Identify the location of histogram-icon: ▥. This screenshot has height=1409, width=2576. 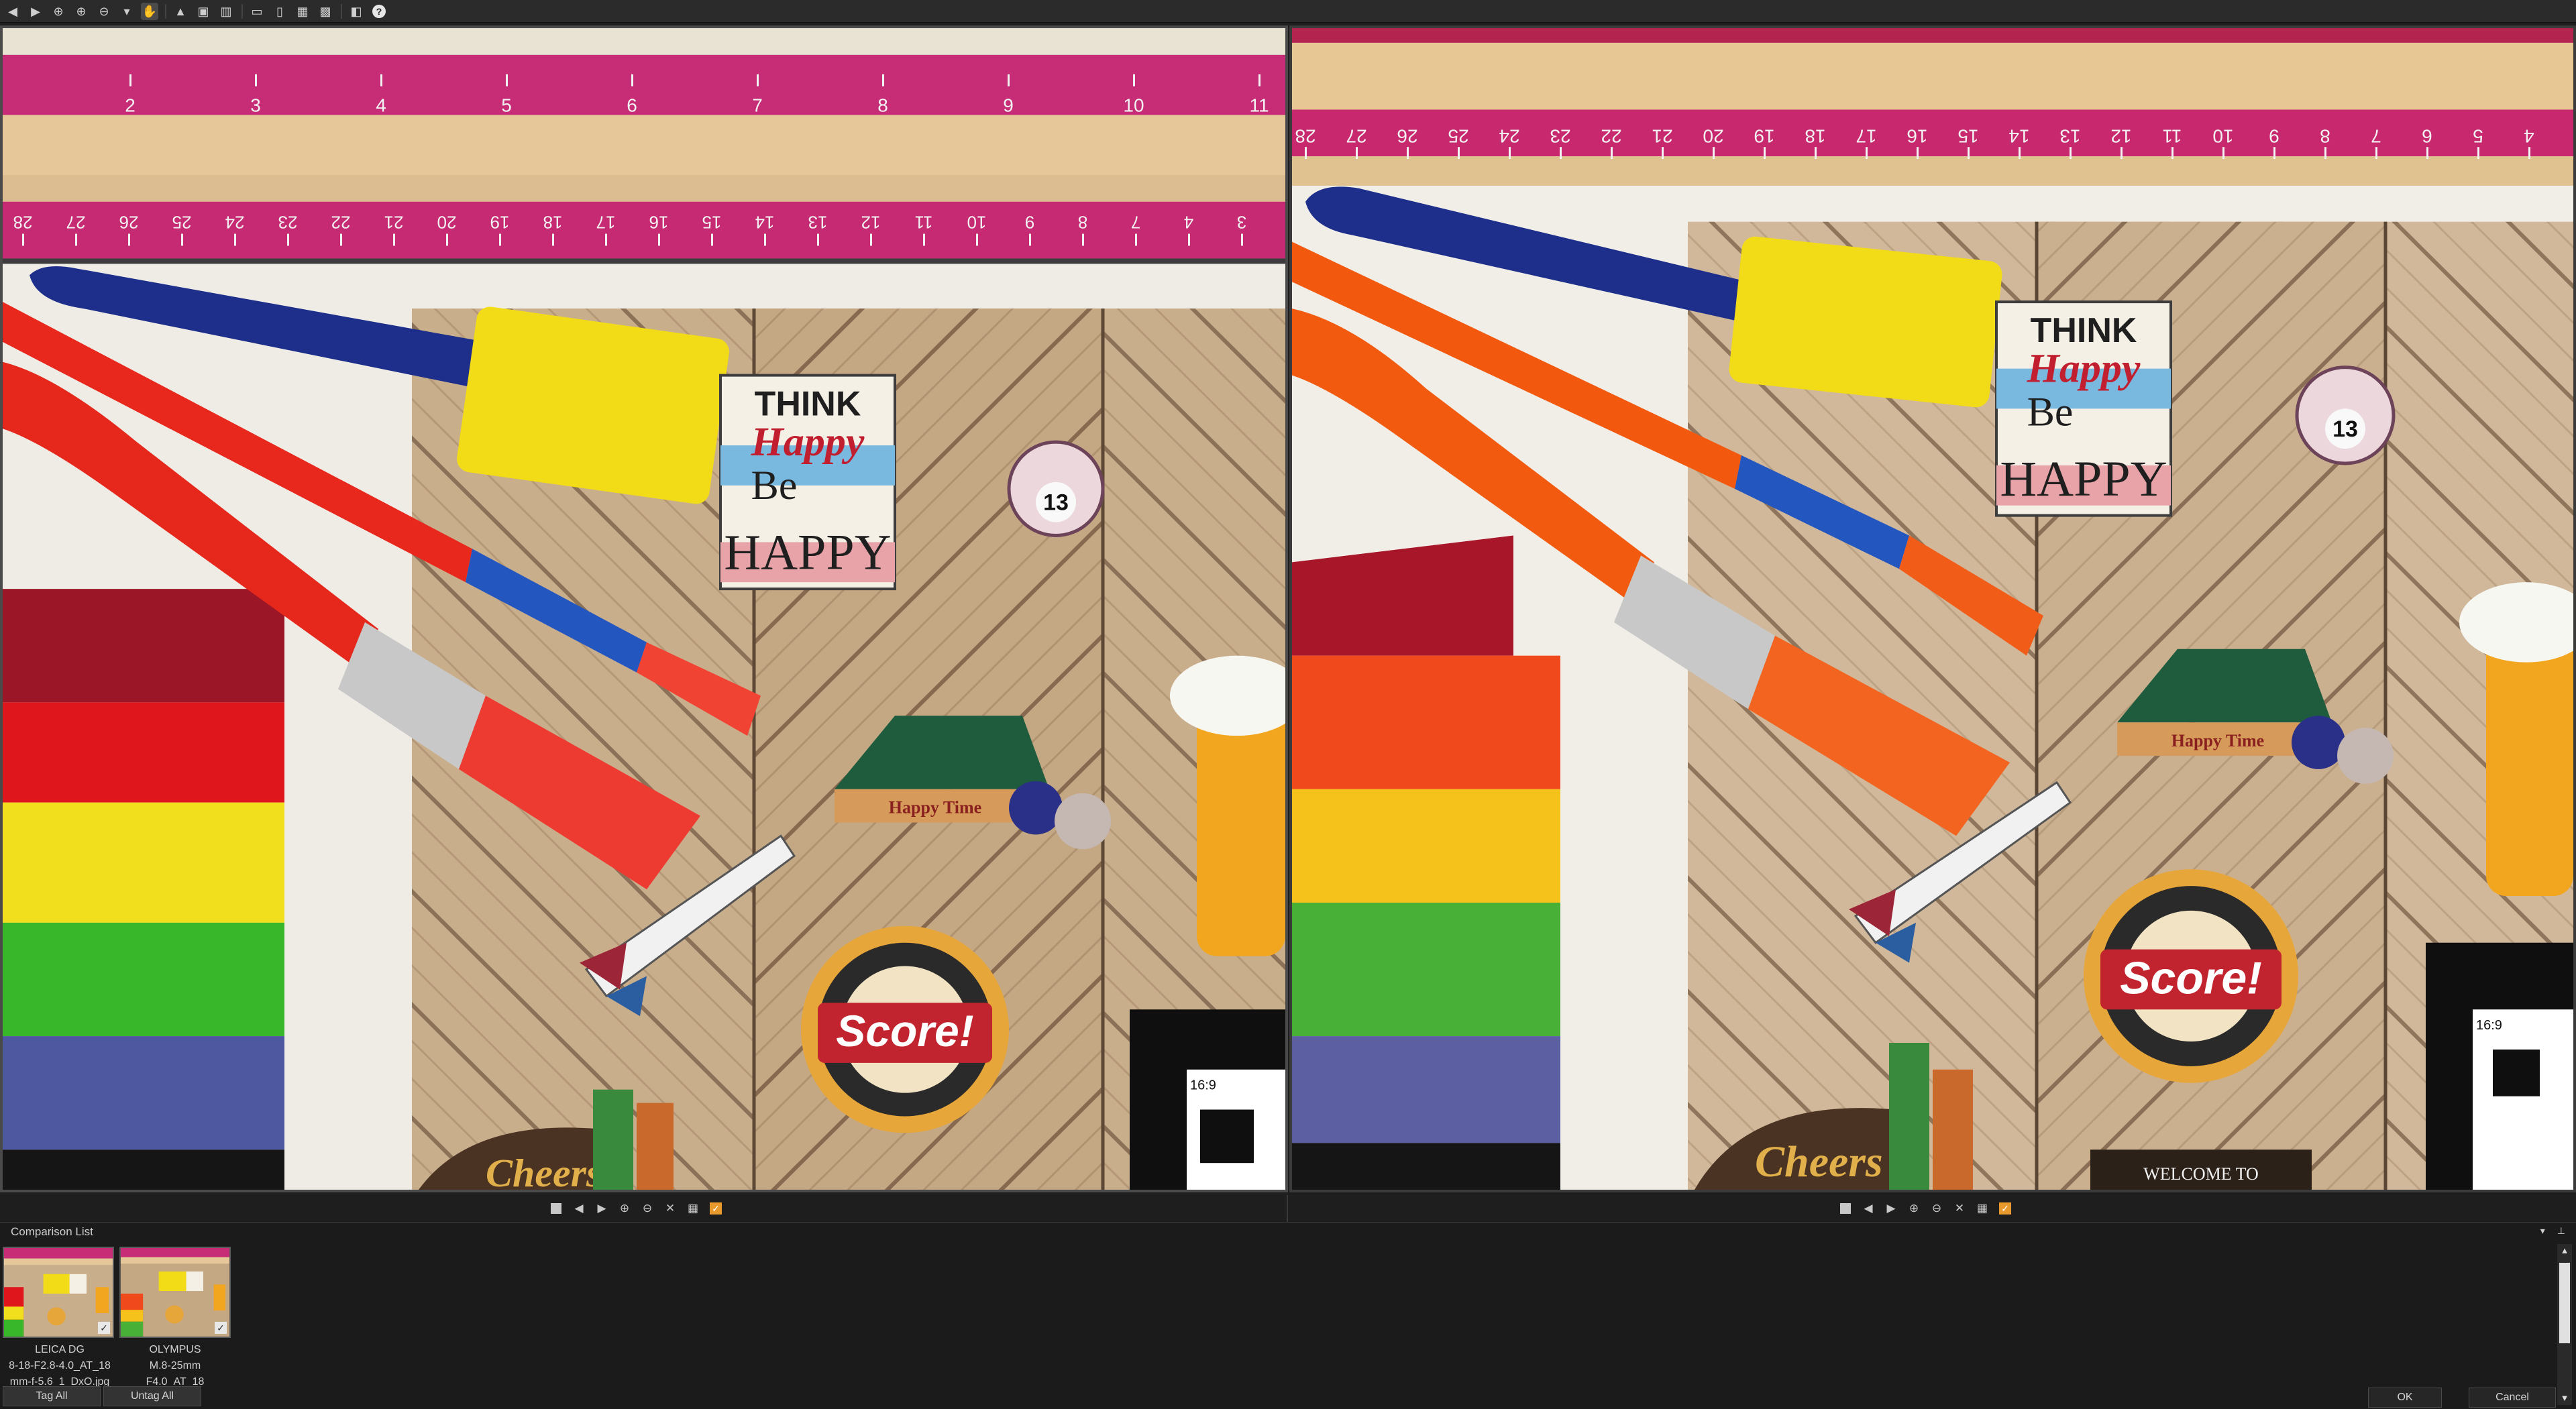
(226, 11).